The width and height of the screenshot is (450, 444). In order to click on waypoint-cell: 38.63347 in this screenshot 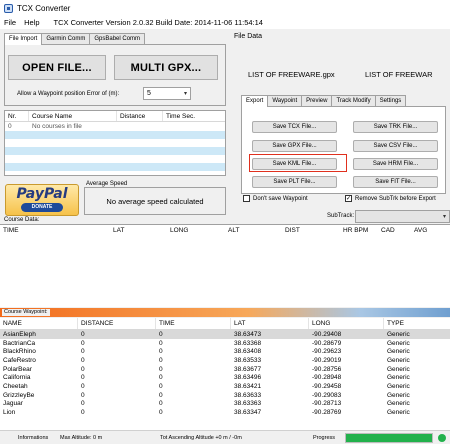, I will do `click(248, 413)`.